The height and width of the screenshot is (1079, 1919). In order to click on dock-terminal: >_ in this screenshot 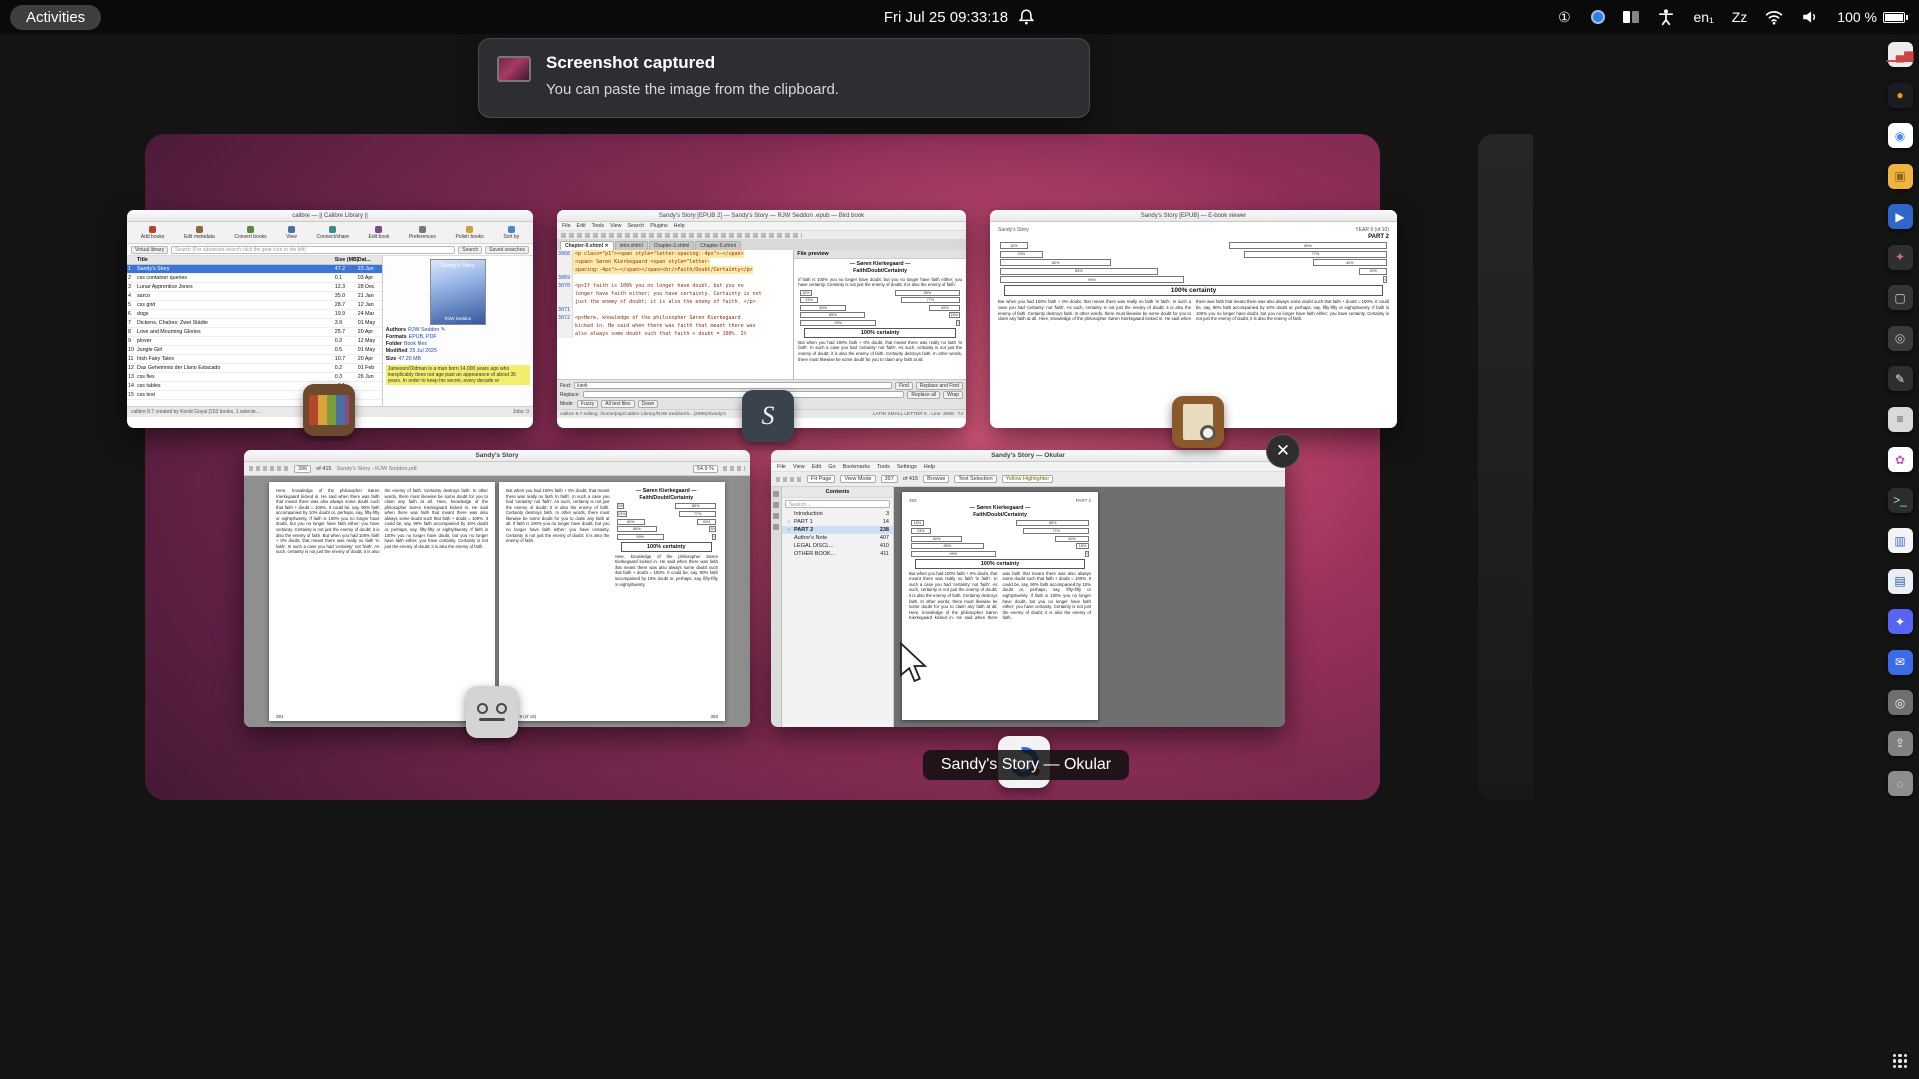, I will do `click(1900, 500)`.